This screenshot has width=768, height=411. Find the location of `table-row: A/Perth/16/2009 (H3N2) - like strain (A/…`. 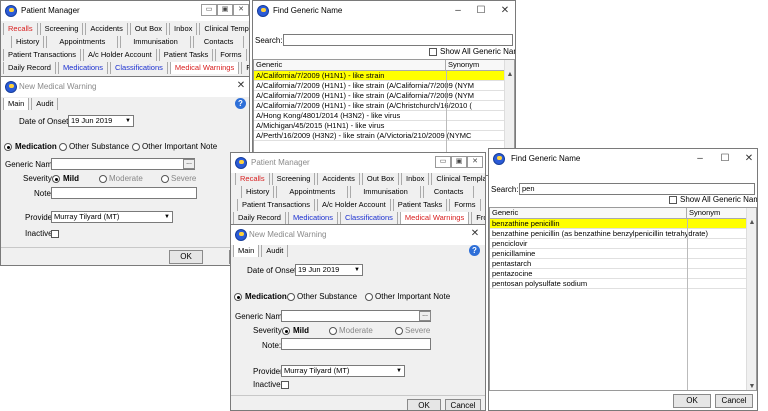

table-row: A/Perth/16/2009 (H3N2) - like strain (A/… is located at coordinates (379, 136).